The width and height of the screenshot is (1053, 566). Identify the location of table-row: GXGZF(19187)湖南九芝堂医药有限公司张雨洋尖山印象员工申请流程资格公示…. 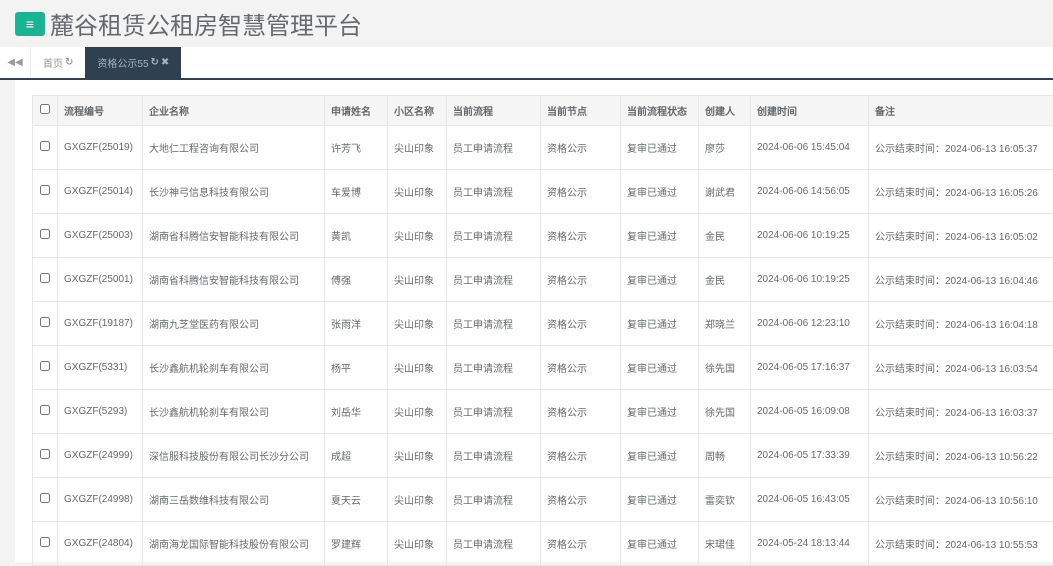
(543, 324).